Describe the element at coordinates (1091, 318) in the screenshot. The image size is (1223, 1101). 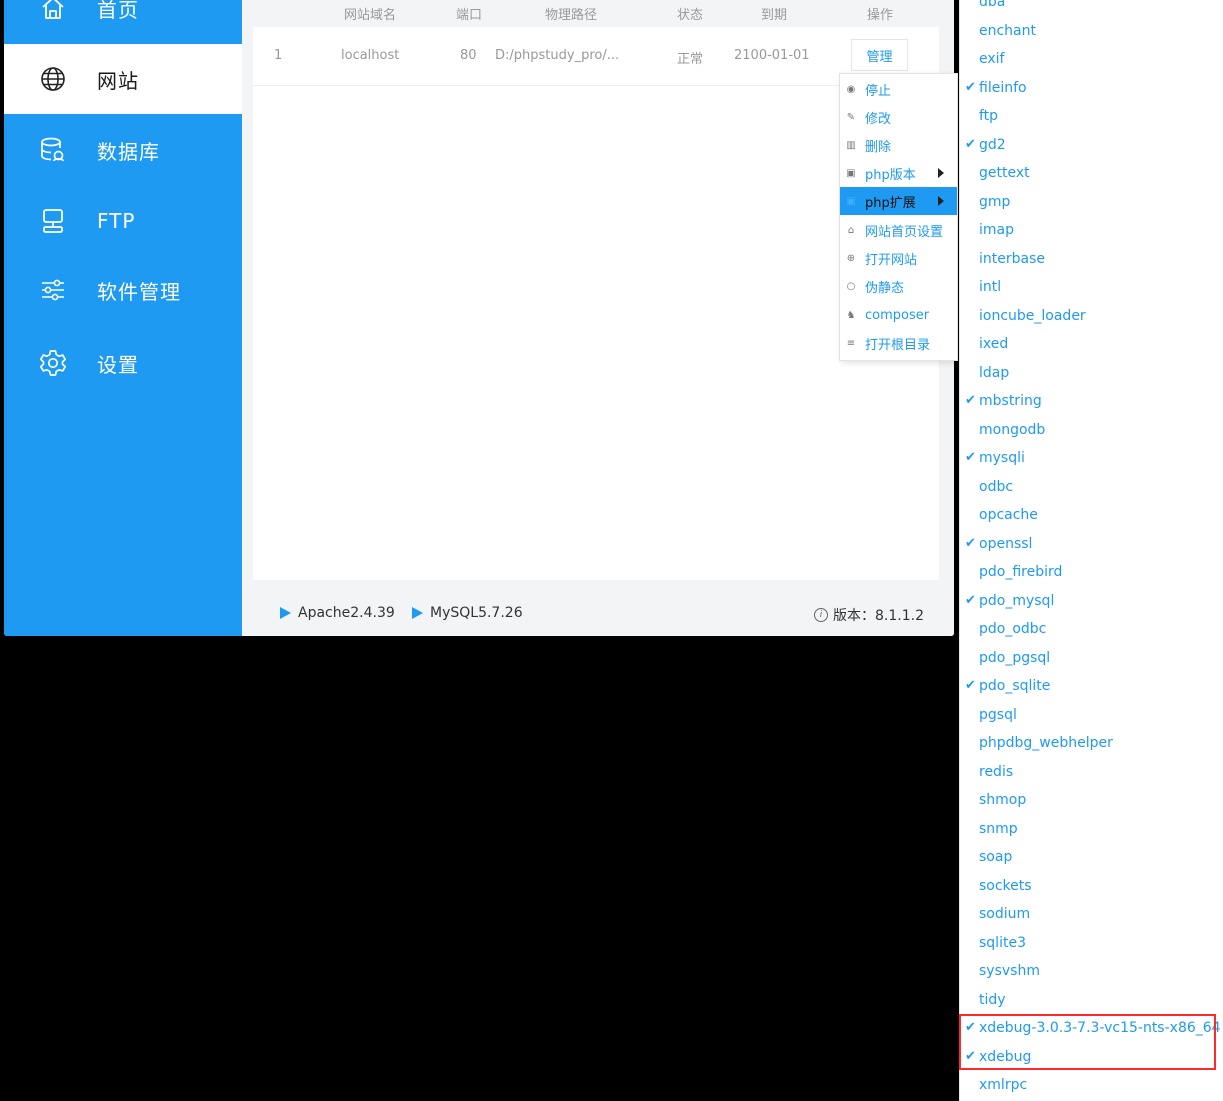
I see `extension-item: ioncube_loader` at that location.